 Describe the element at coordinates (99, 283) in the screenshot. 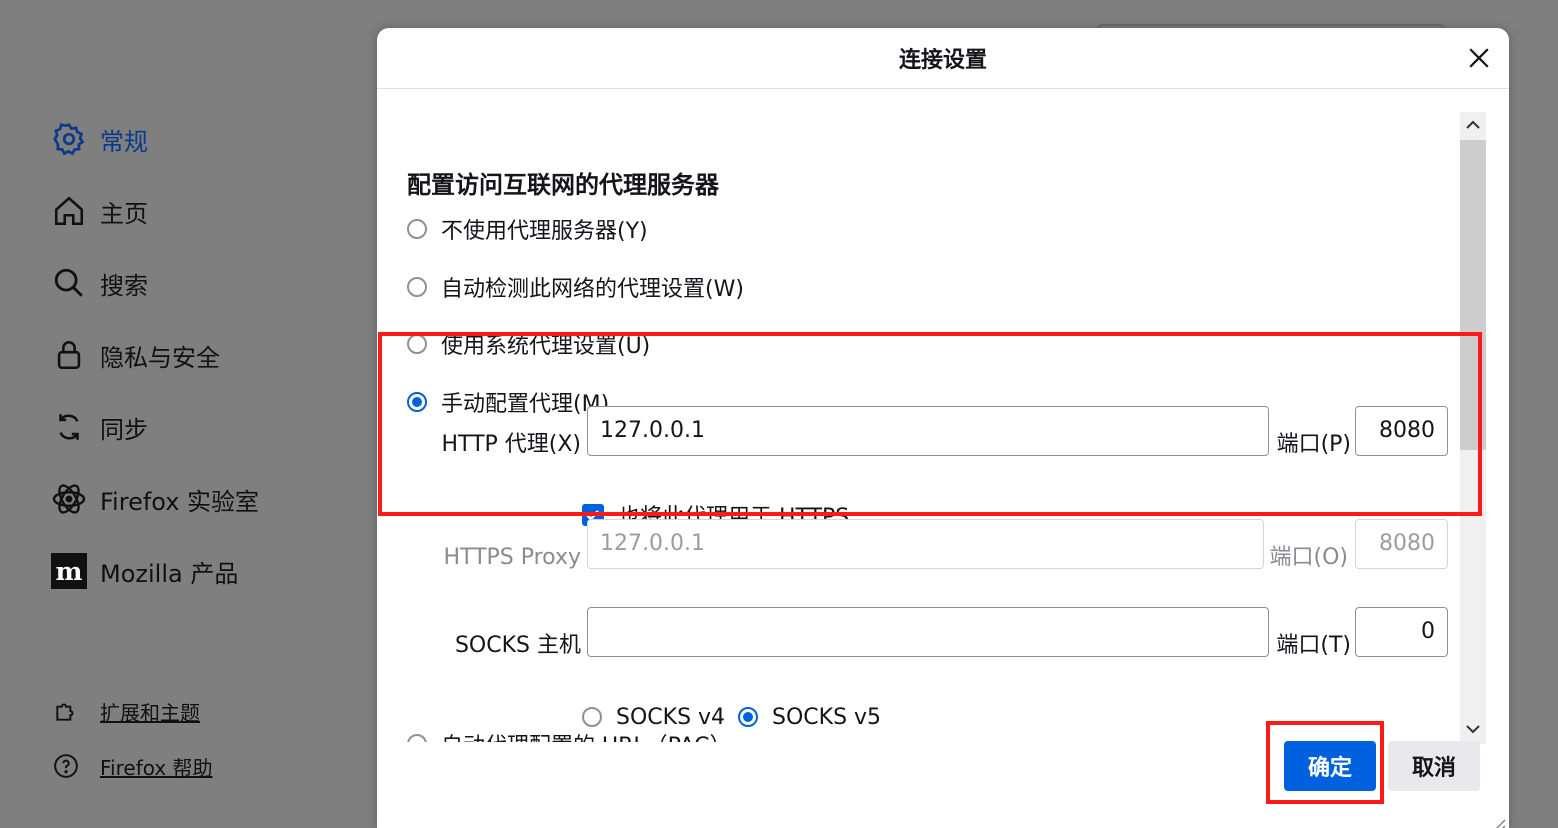

I see `sidebar-item-search: 搜索` at that location.